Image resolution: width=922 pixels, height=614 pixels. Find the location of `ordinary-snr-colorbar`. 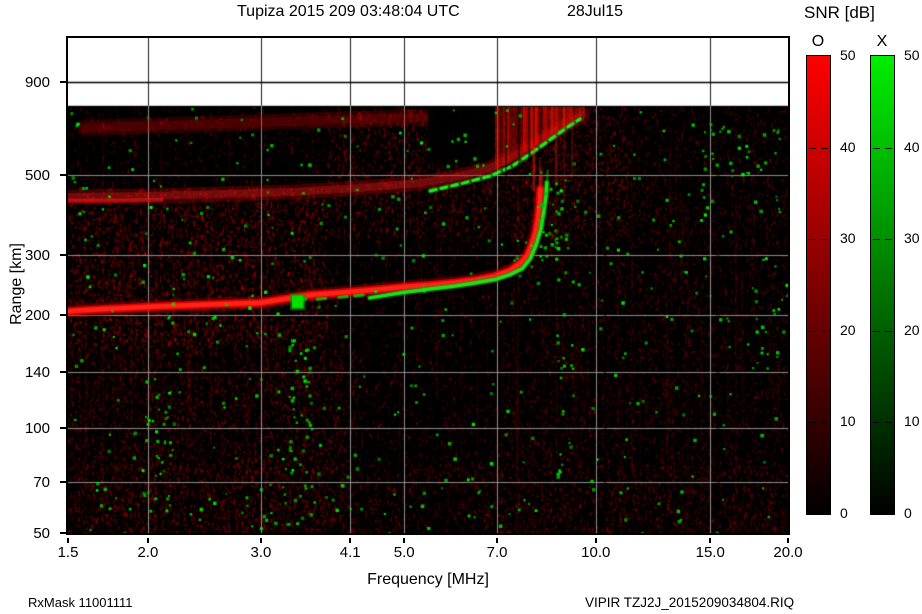

ordinary-snr-colorbar is located at coordinates (818, 285).